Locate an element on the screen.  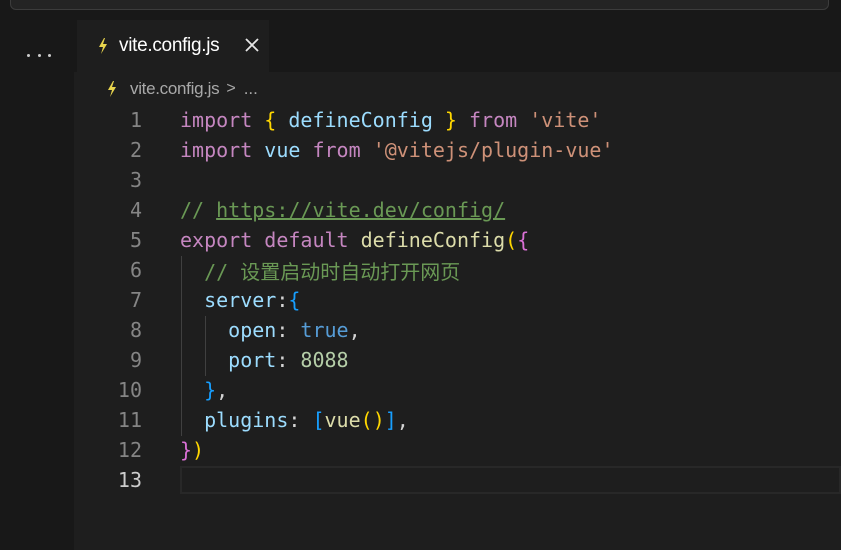
code-line: 5 export default defineConfig({ is located at coordinates (457, 240).